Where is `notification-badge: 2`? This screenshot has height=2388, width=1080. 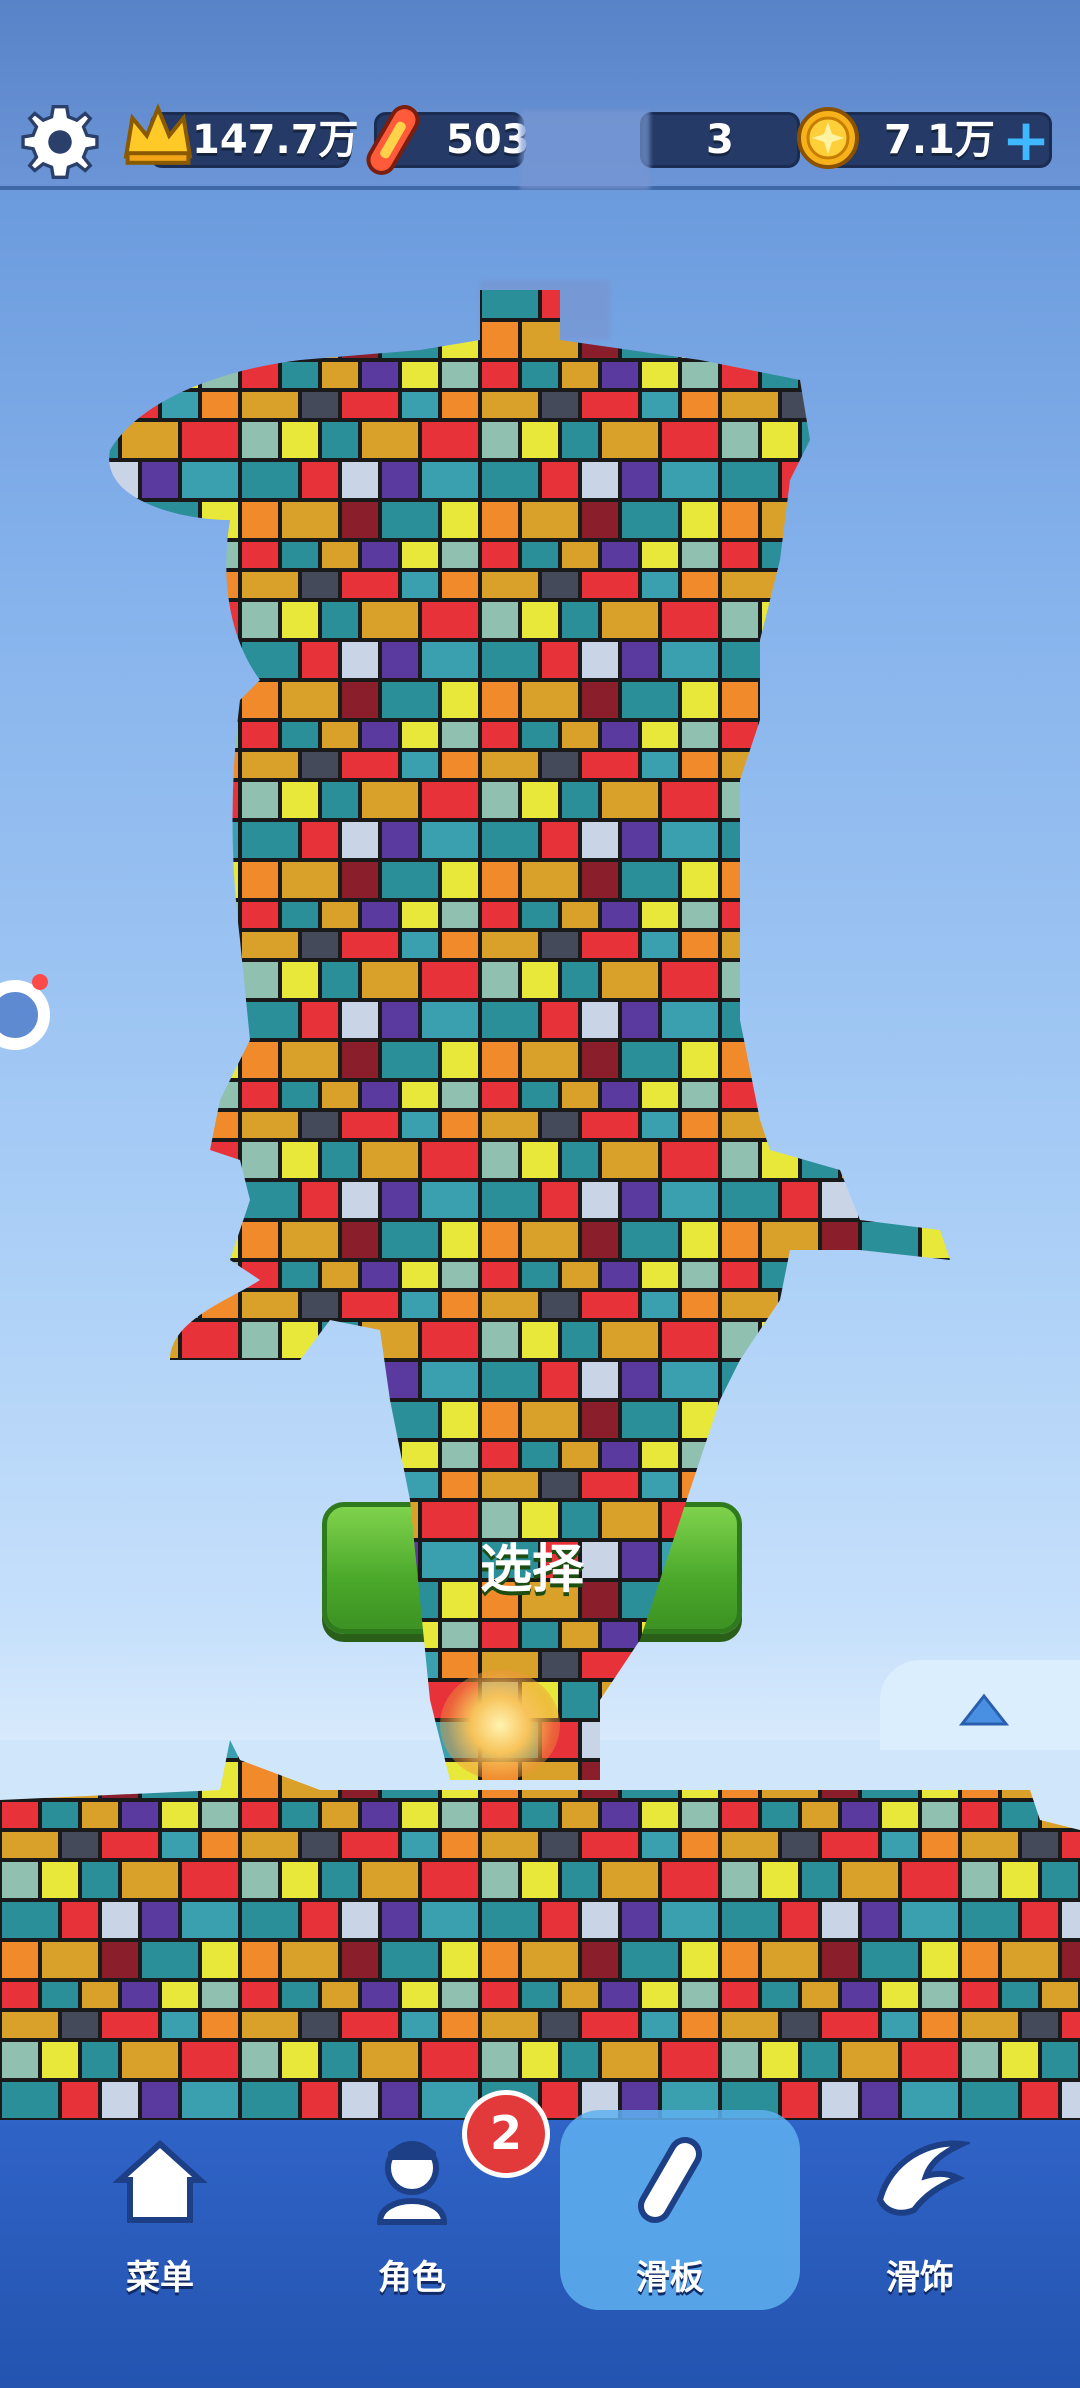 notification-badge: 2 is located at coordinates (506, 2134).